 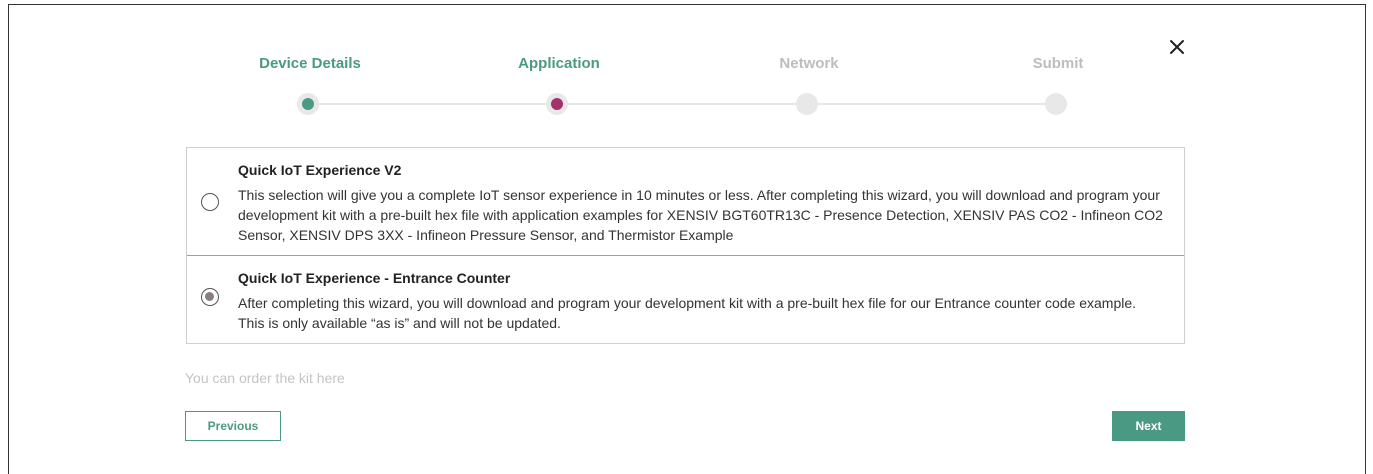 What do you see at coordinates (809, 63) in the screenshot?
I see `step-label-network: Network` at bounding box center [809, 63].